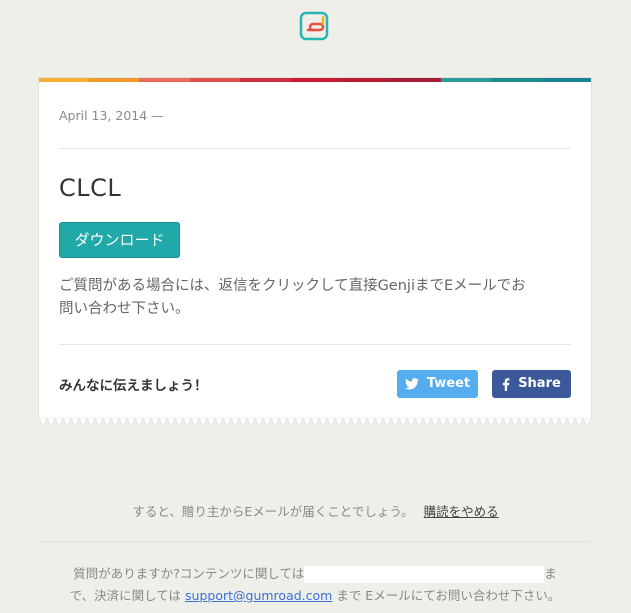 Image resolution: width=631 pixels, height=613 pixels. I want to click on contact-text-1: 質問がありますか?コンテンツに関しては, so click(189, 573).